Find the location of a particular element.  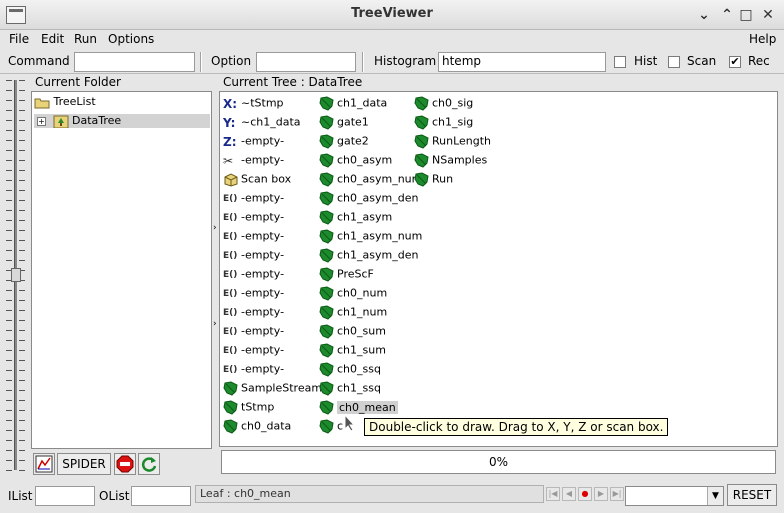

tree-leaf: ch1_sum is located at coordinates (352, 349).